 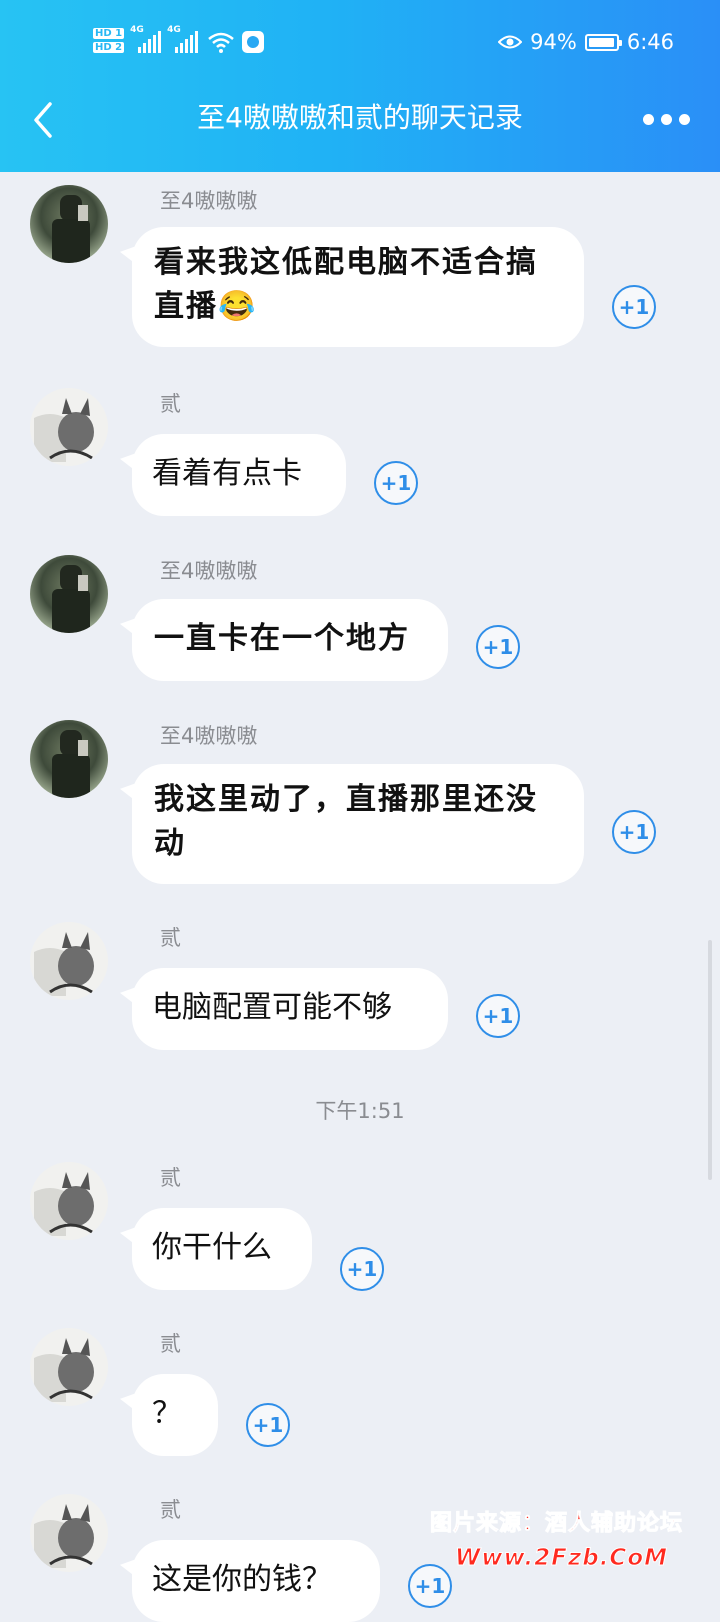 I want to click on hd1-label: HD 1, so click(x=109, y=33).